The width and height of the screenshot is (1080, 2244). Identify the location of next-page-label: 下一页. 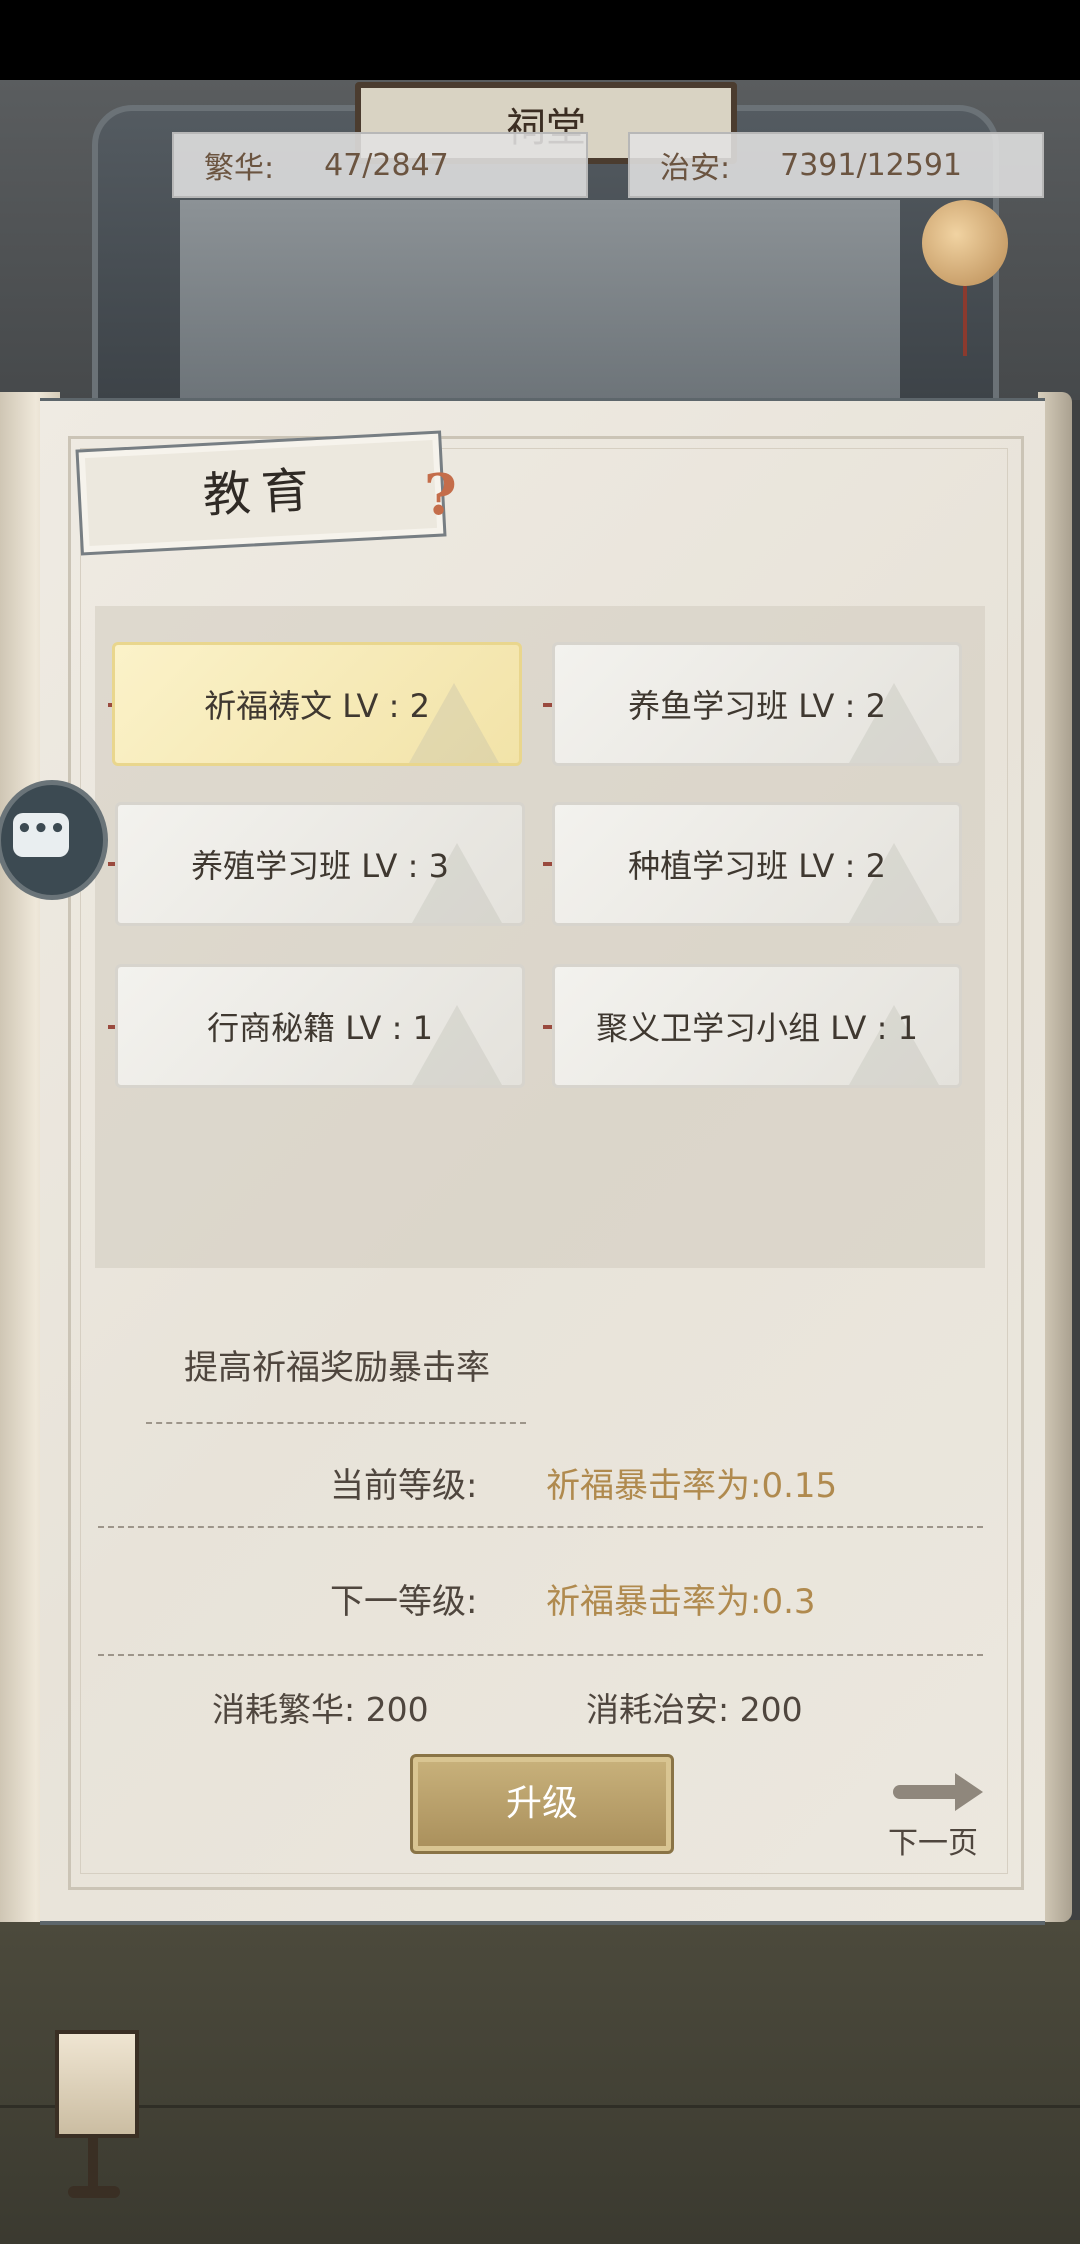
(933, 1840).